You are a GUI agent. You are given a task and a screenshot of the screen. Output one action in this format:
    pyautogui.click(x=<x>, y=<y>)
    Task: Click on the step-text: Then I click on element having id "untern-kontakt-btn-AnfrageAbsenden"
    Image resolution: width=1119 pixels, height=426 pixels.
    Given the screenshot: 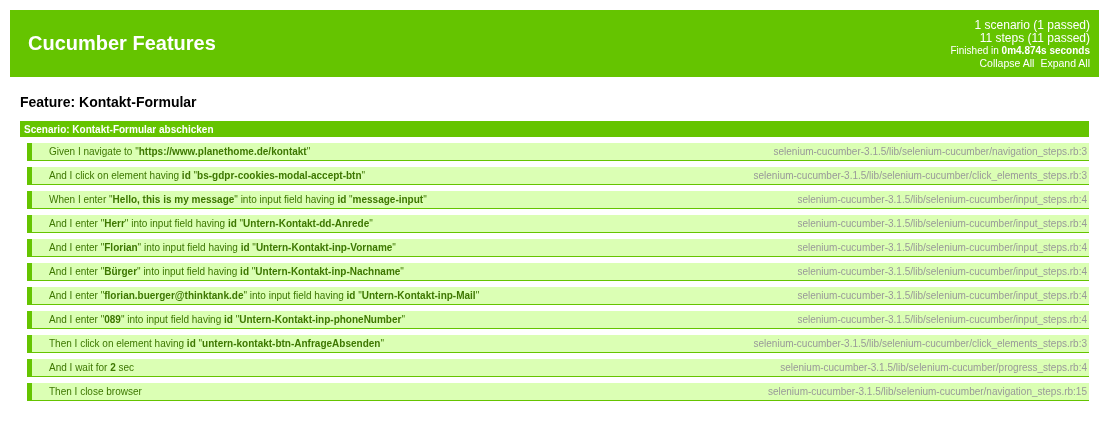 What is the action you would take?
    pyautogui.click(x=216, y=343)
    